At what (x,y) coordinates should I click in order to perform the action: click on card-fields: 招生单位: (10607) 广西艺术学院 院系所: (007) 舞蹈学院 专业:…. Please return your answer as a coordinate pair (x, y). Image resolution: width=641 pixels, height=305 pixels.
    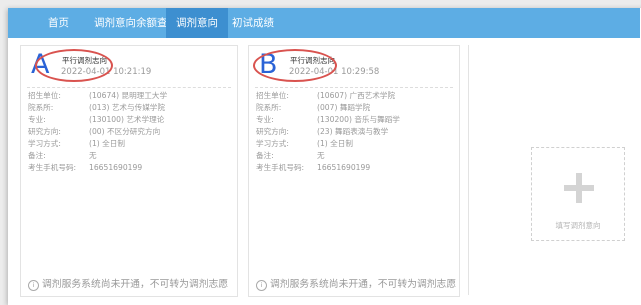
    Looking at the image, I should click on (361, 132).